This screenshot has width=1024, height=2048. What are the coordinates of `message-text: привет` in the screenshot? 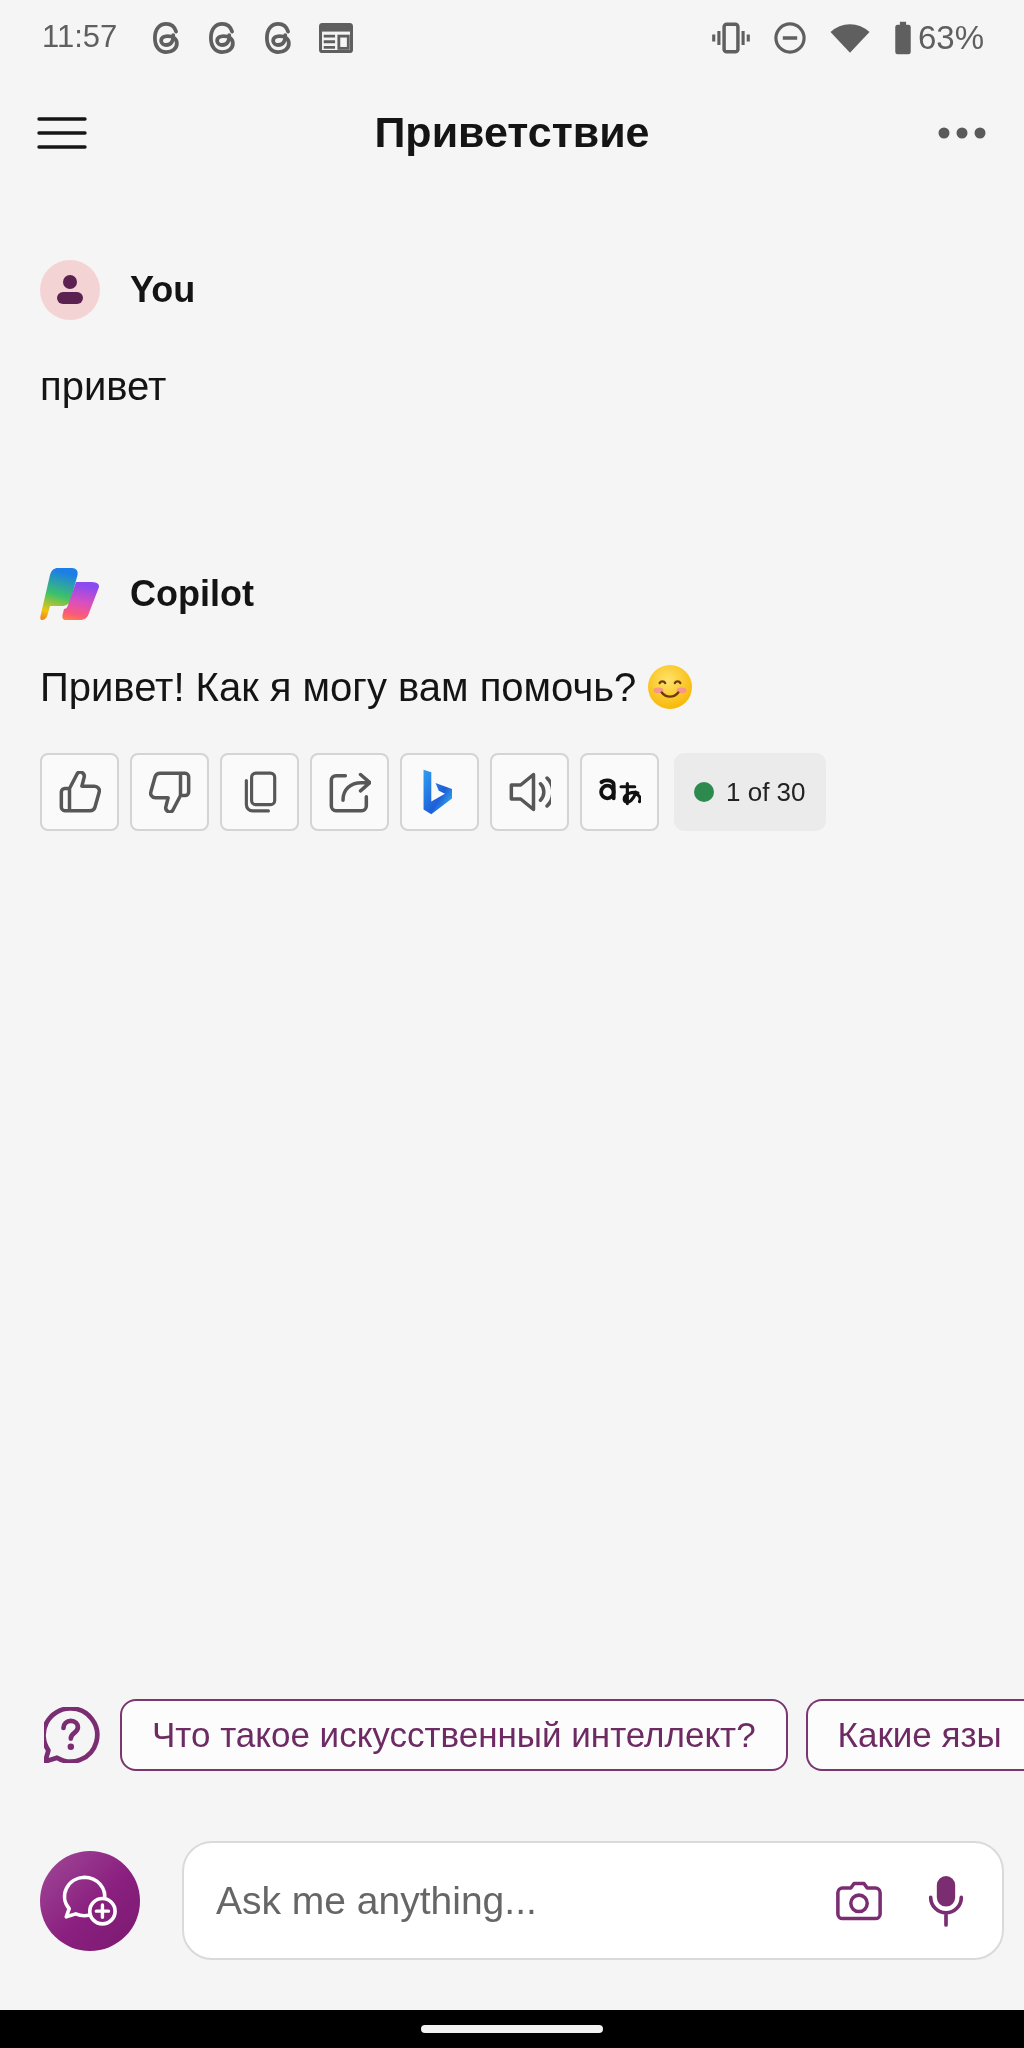 It's located at (103, 386).